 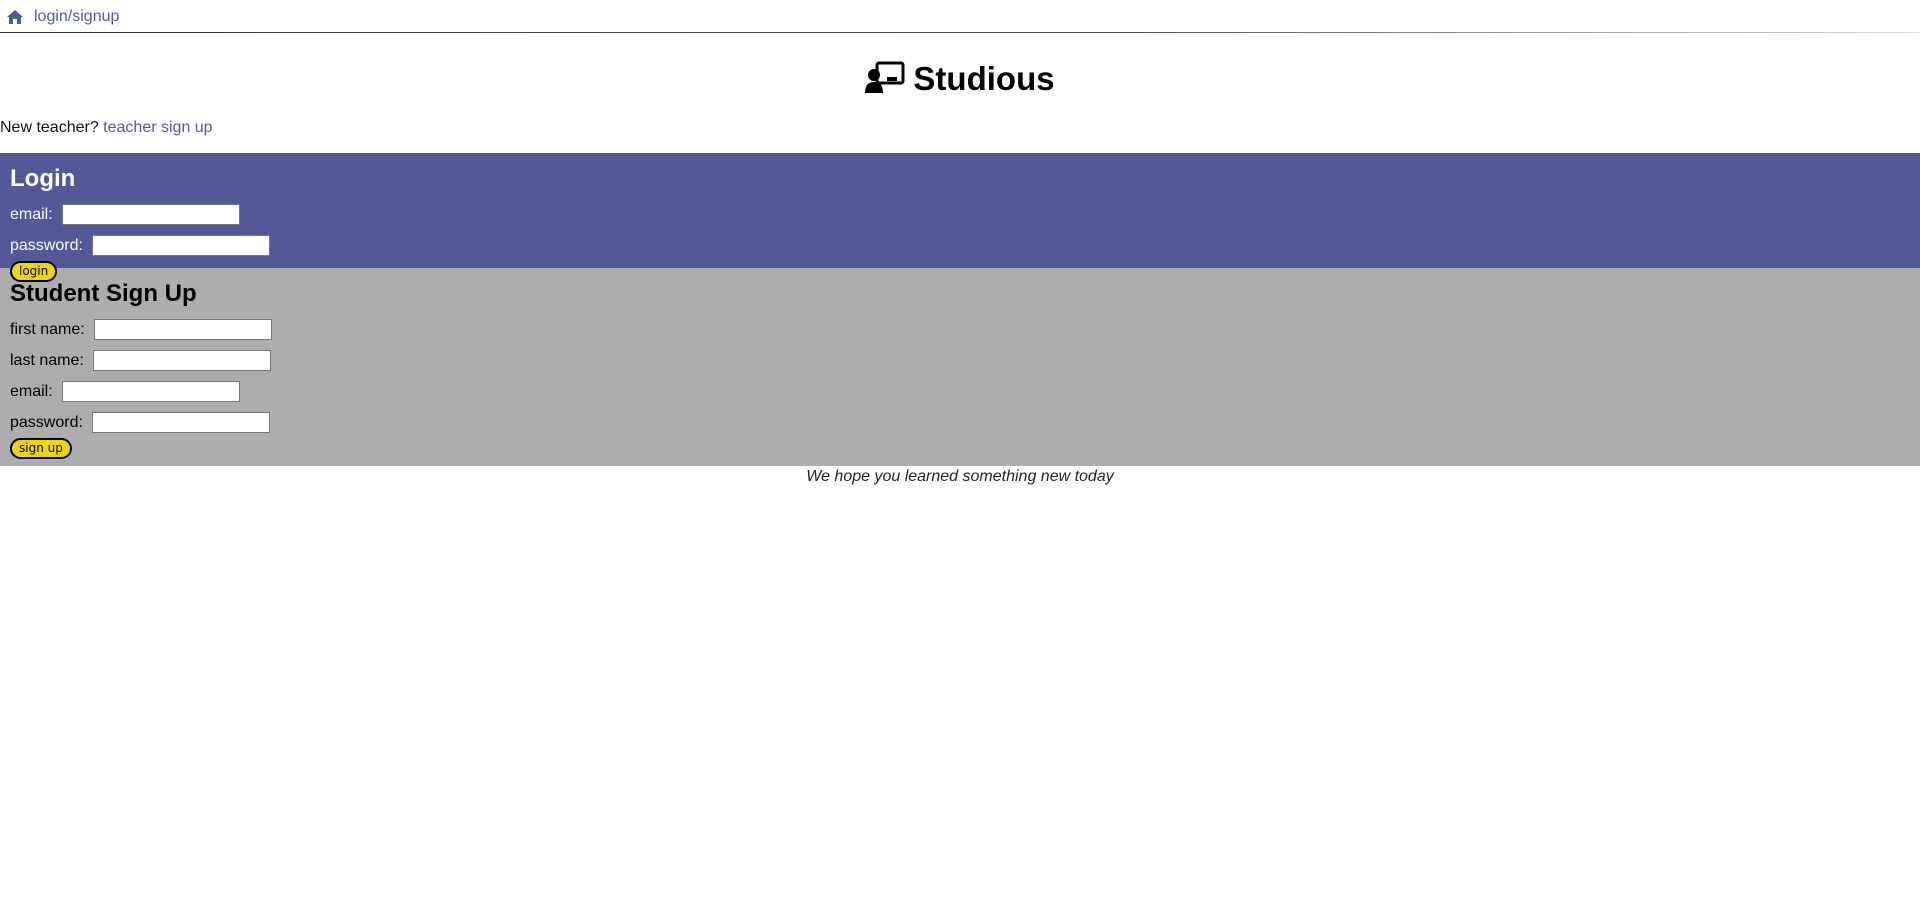 I want to click on login-heading: Login, so click(x=43, y=178).